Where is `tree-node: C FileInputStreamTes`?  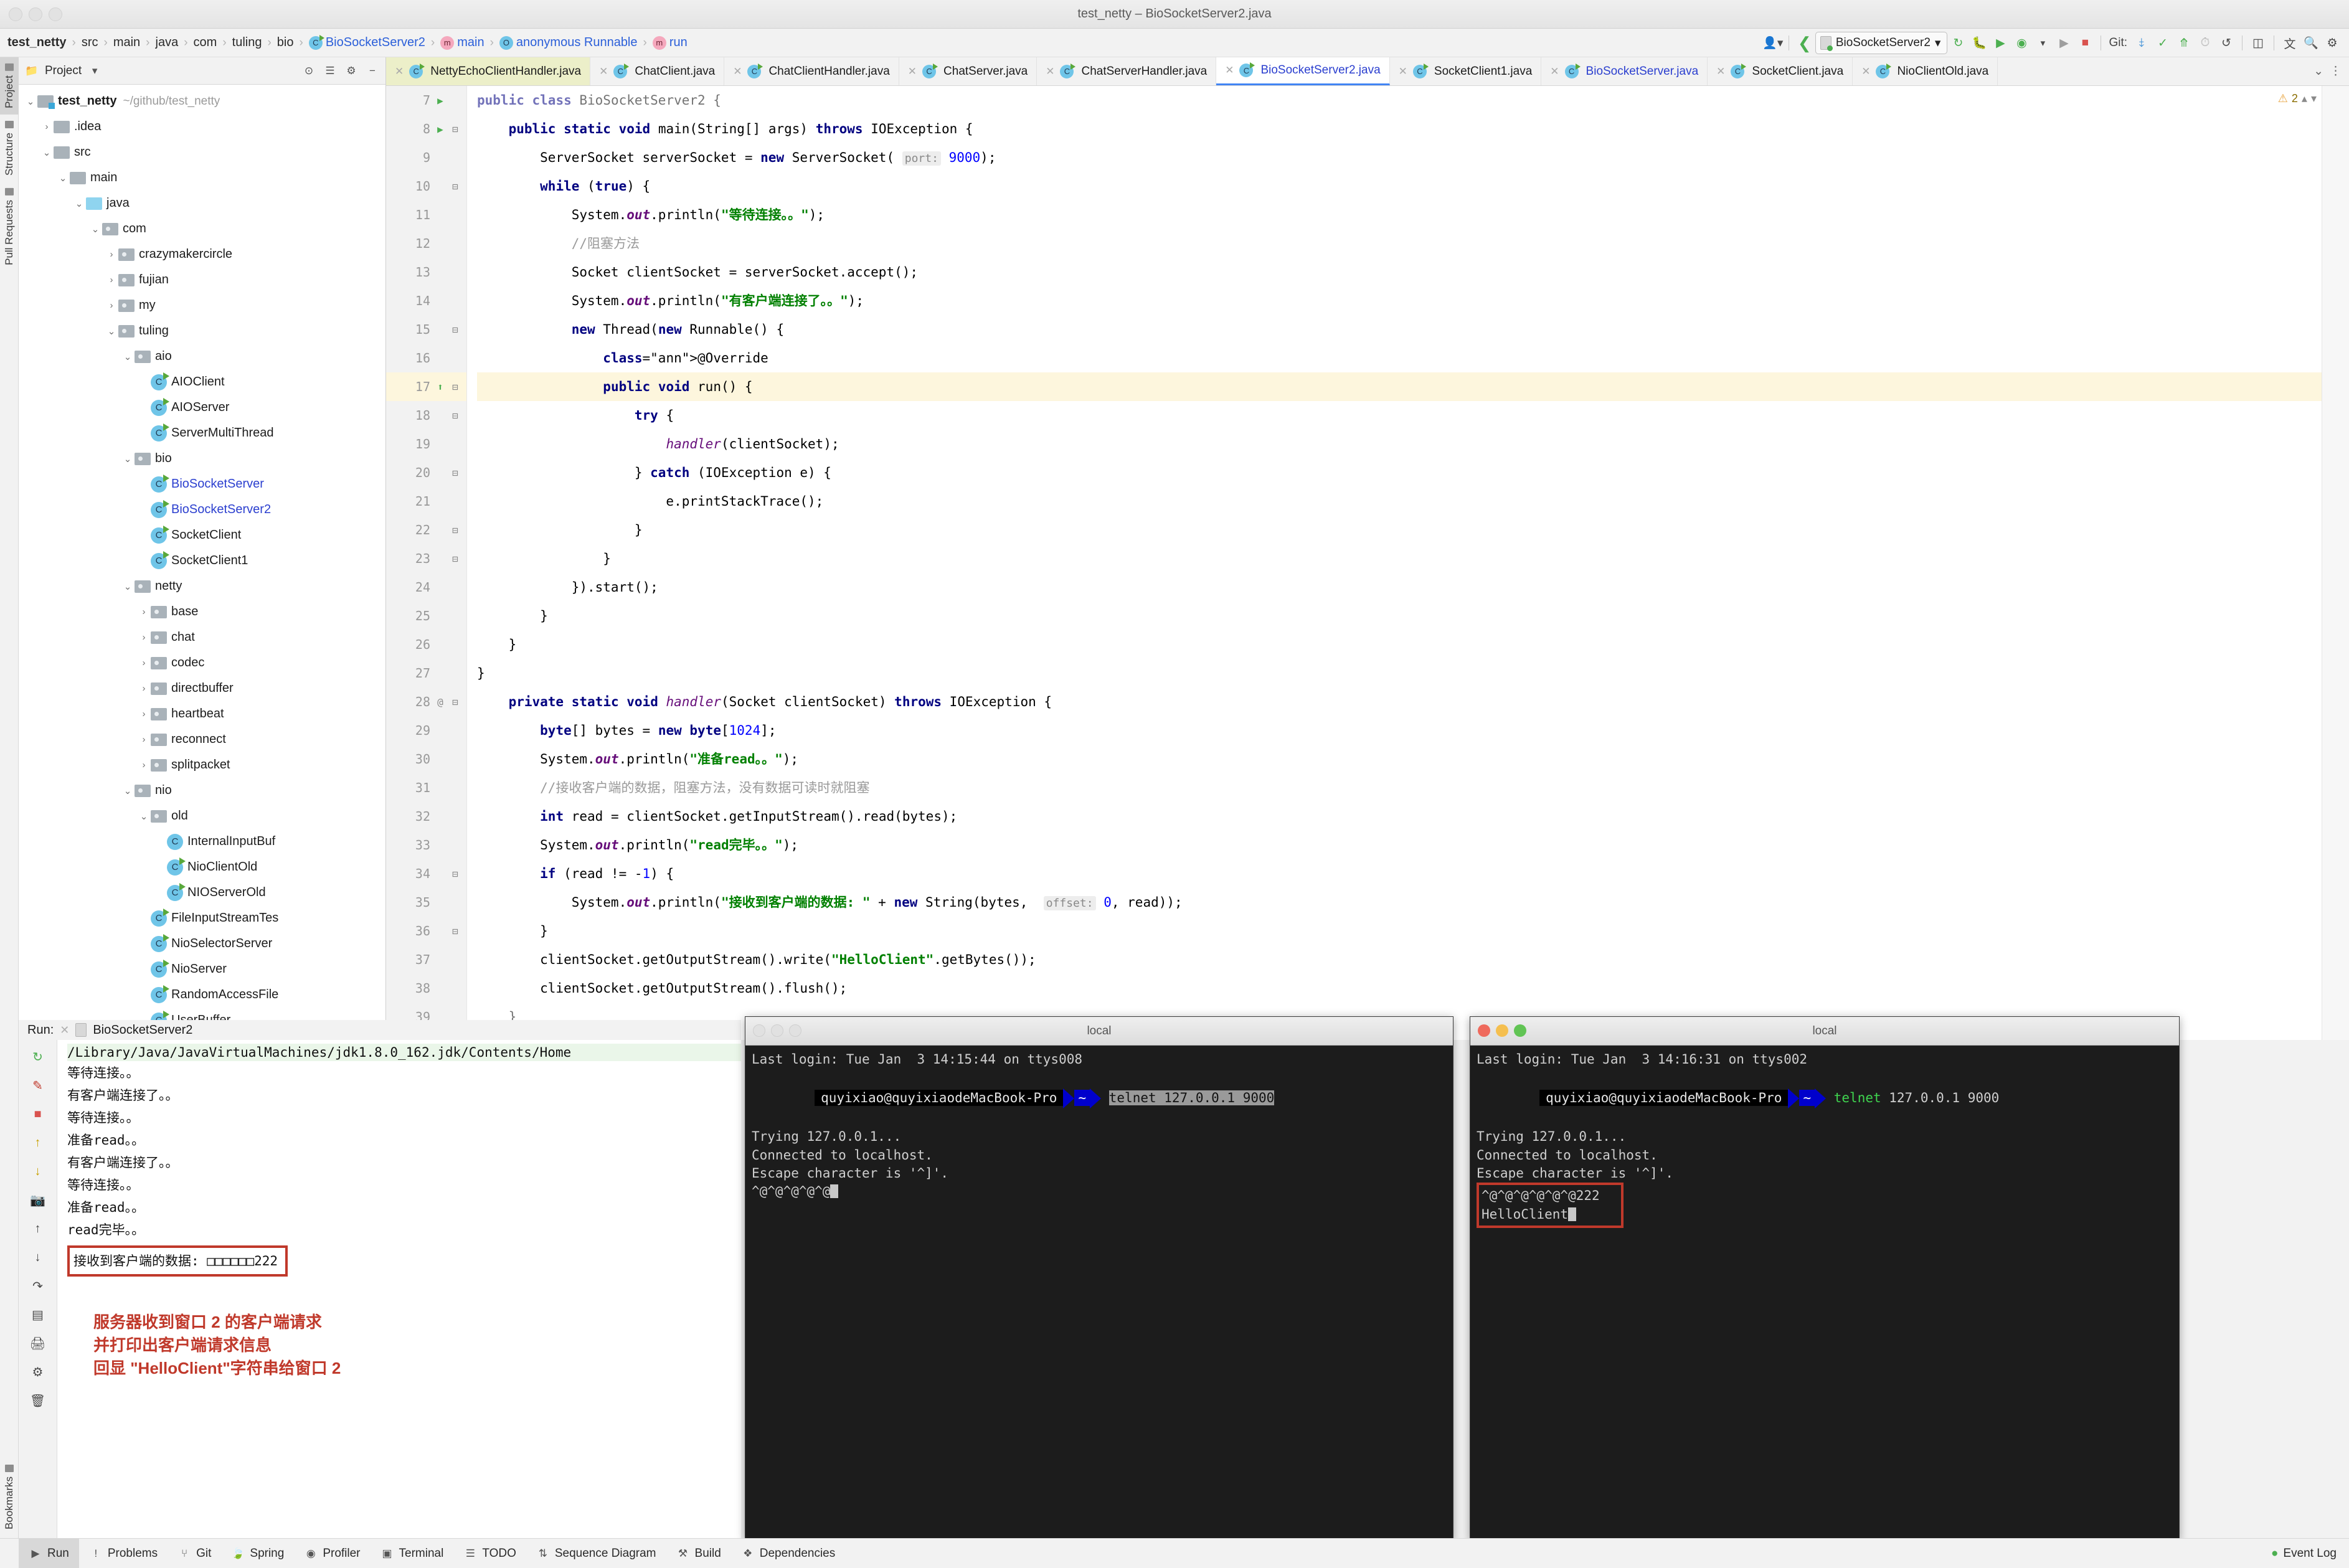
tree-node: C FileInputStreamTes is located at coordinates (202, 918).